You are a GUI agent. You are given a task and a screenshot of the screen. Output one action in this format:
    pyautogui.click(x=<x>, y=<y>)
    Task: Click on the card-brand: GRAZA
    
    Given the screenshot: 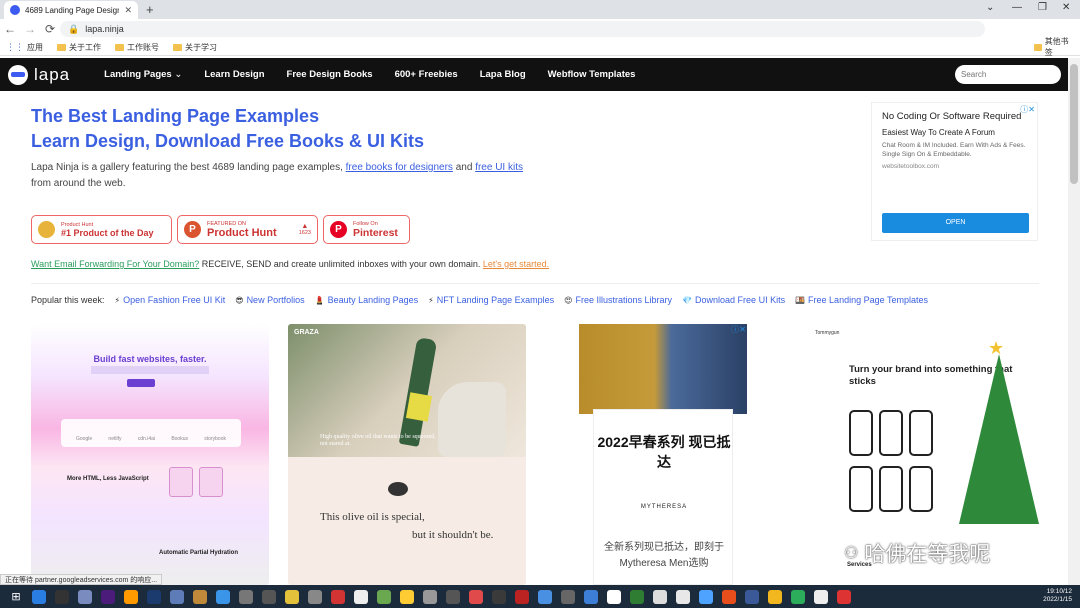 What is the action you would take?
    pyautogui.click(x=306, y=332)
    